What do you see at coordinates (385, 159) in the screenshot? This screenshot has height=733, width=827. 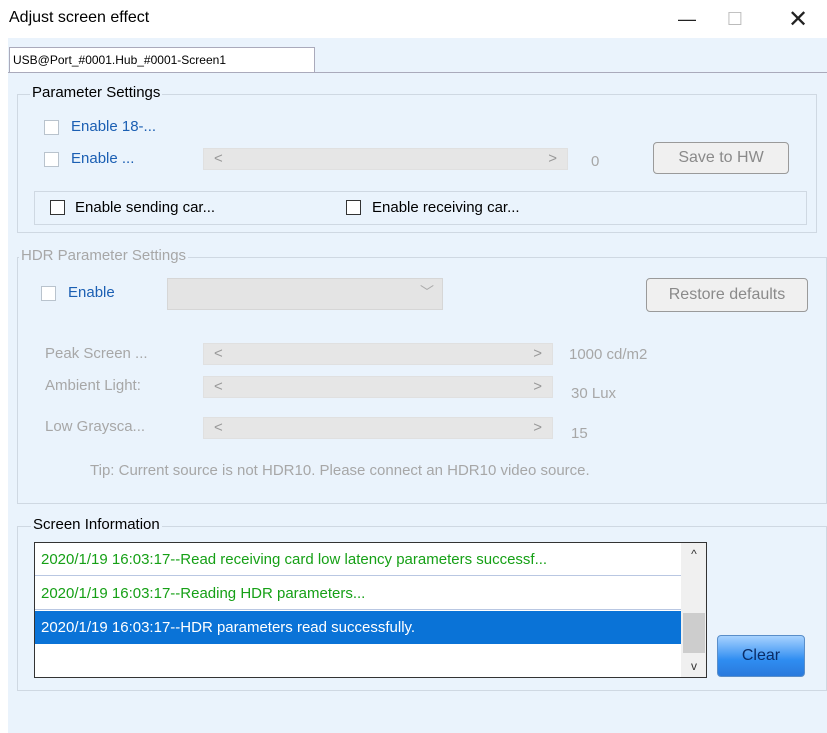 I see `parameter-slider: < >` at bounding box center [385, 159].